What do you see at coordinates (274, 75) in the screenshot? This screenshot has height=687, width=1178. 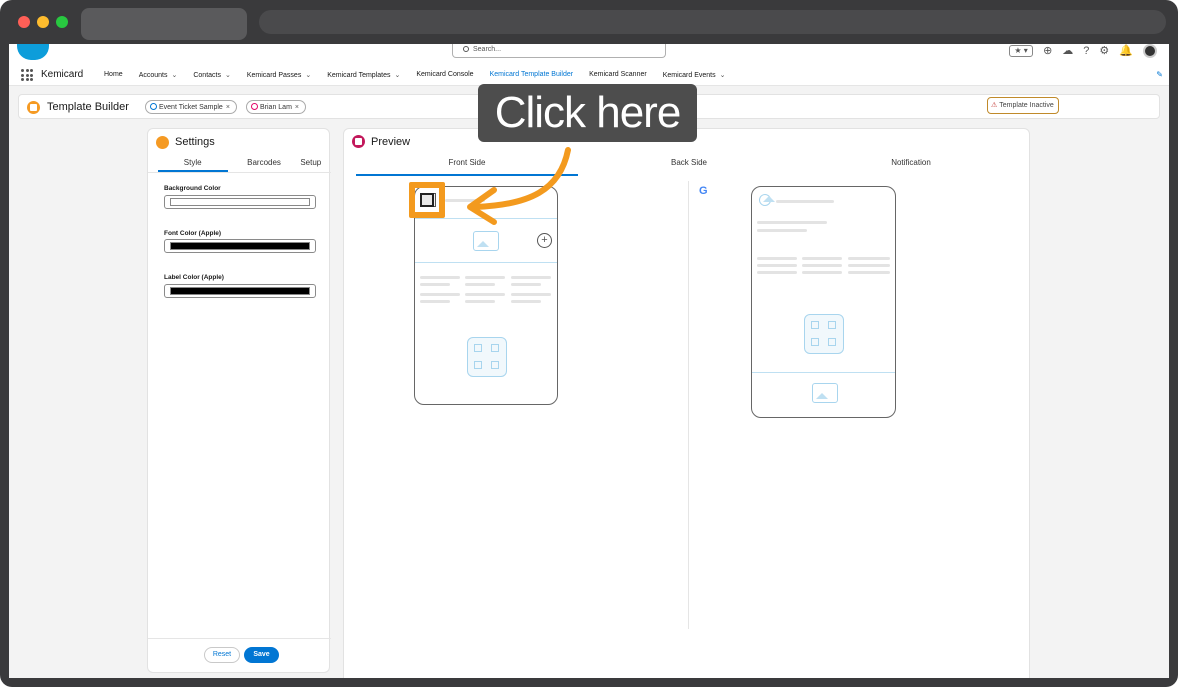 I see `nav-item-label: Kemicard Passes` at bounding box center [274, 75].